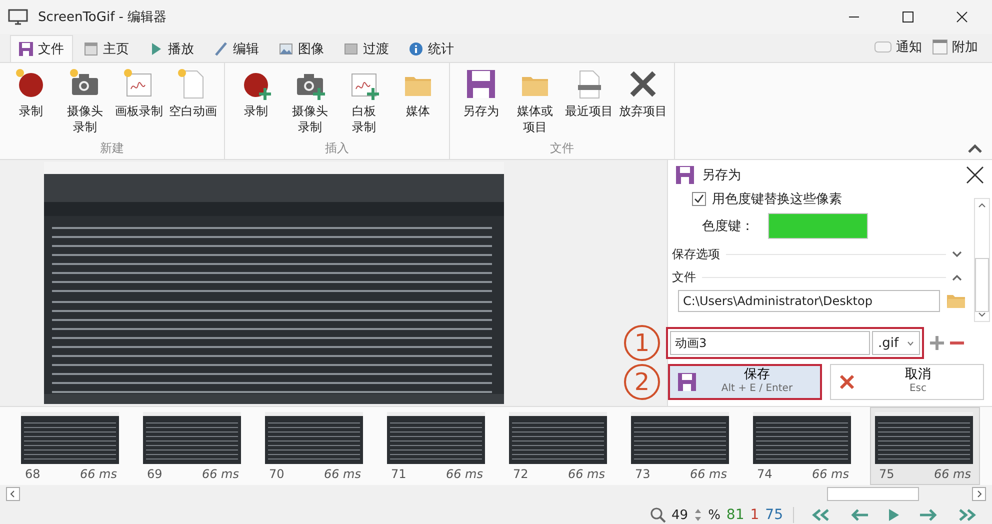  Describe the element at coordinates (907, 382) in the screenshot. I see `cancel-button: 取消 Esc` at that location.